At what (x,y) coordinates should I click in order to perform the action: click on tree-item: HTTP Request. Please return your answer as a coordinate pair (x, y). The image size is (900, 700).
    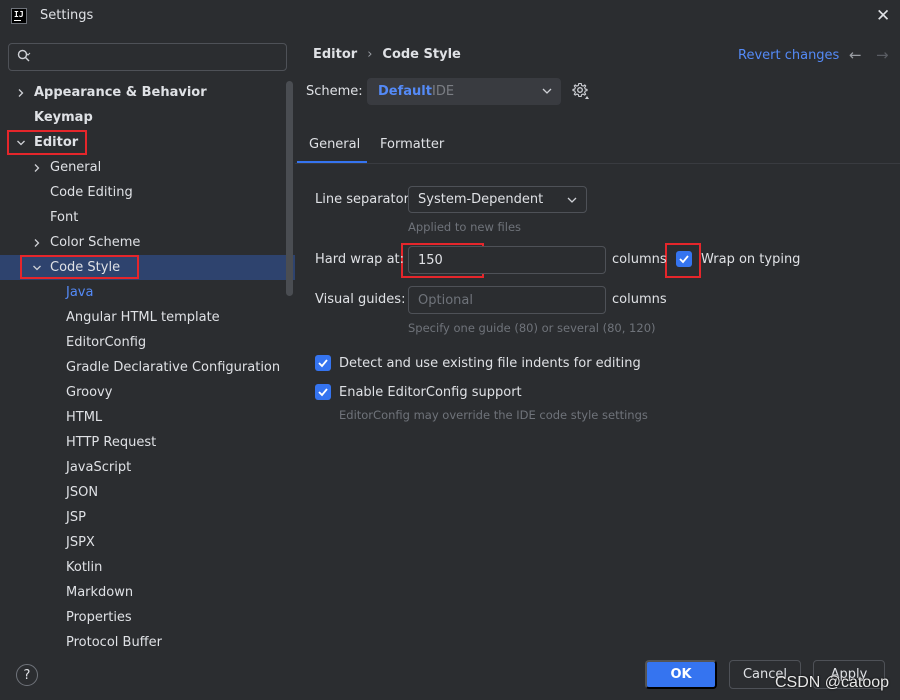
    Looking at the image, I should click on (147, 442).